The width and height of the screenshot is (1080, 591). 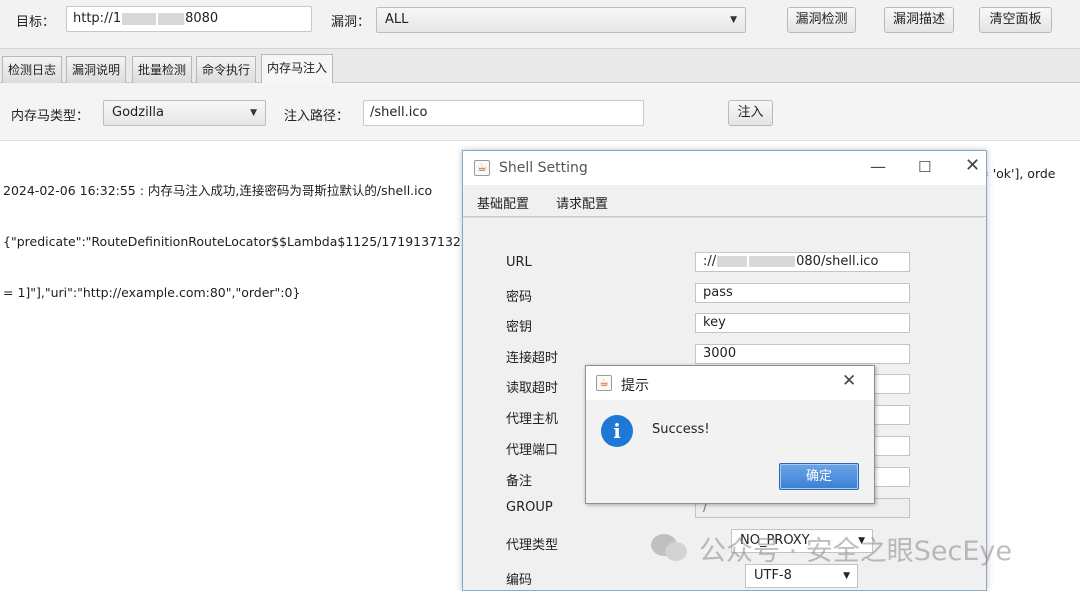 What do you see at coordinates (519, 327) in the screenshot?
I see `field-label-key: 密钥` at bounding box center [519, 327].